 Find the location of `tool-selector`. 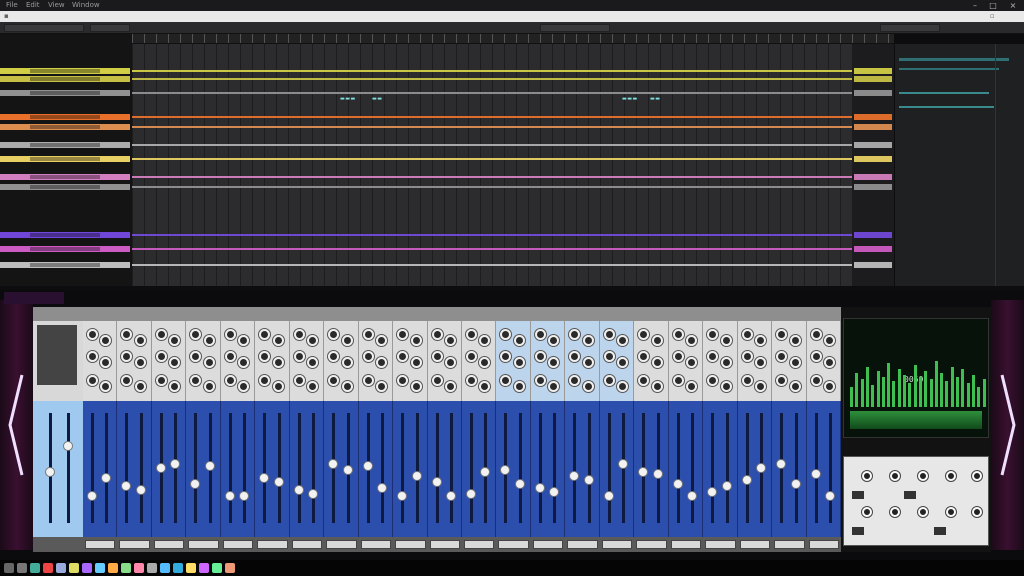

tool-selector is located at coordinates (575, 28).